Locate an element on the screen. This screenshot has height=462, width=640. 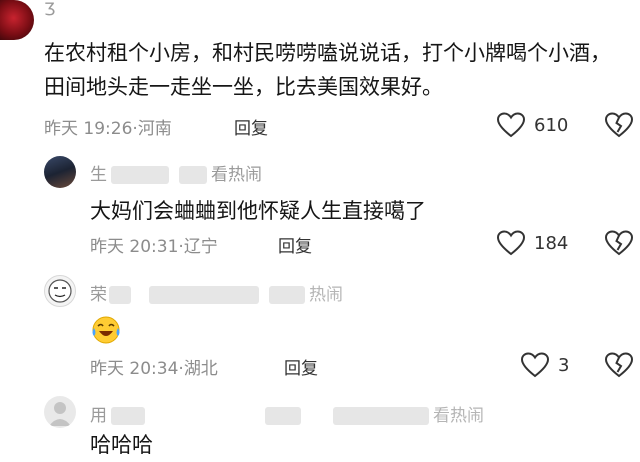
like-count: 184 is located at coordinates (551, 243).